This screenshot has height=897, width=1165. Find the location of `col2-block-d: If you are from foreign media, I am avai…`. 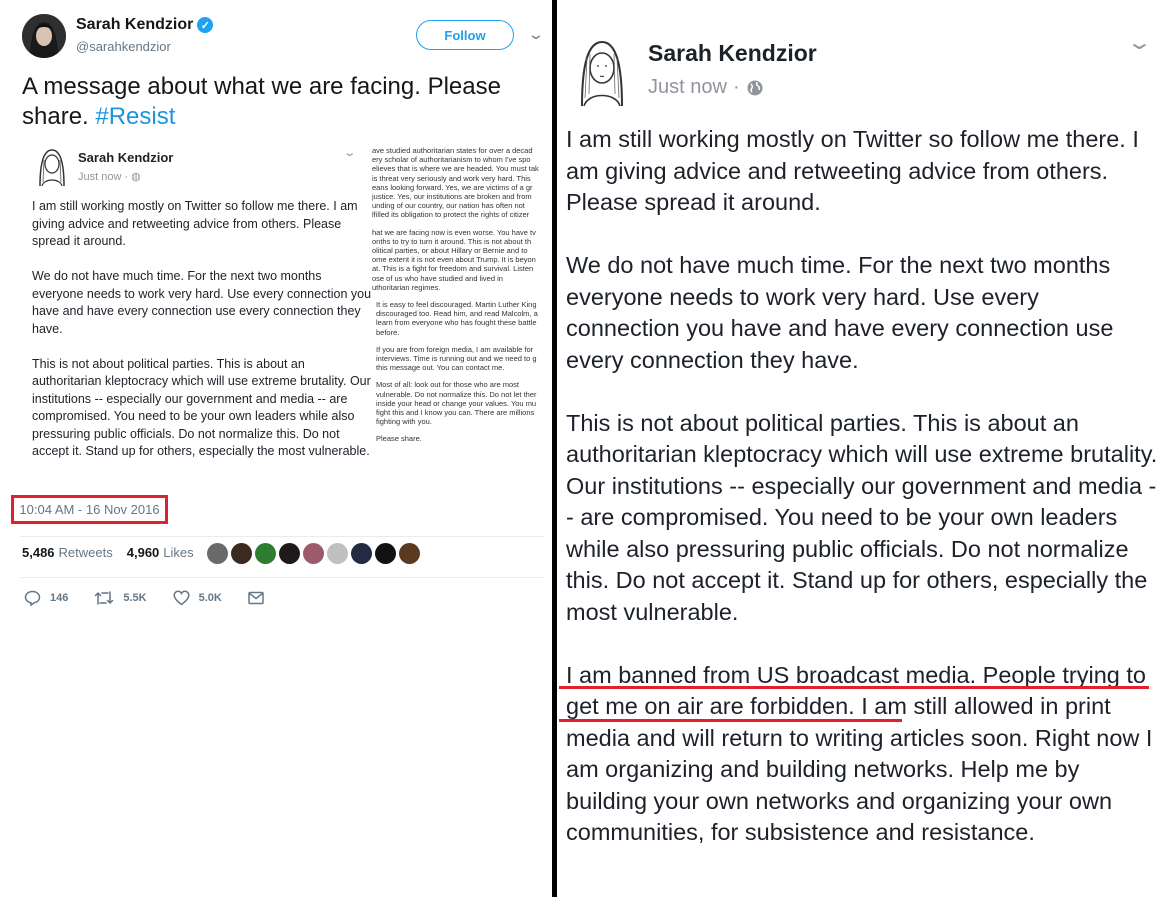

col2-block-d: If you are from foreign media, I am avai… is located at coordinates (460, 359).